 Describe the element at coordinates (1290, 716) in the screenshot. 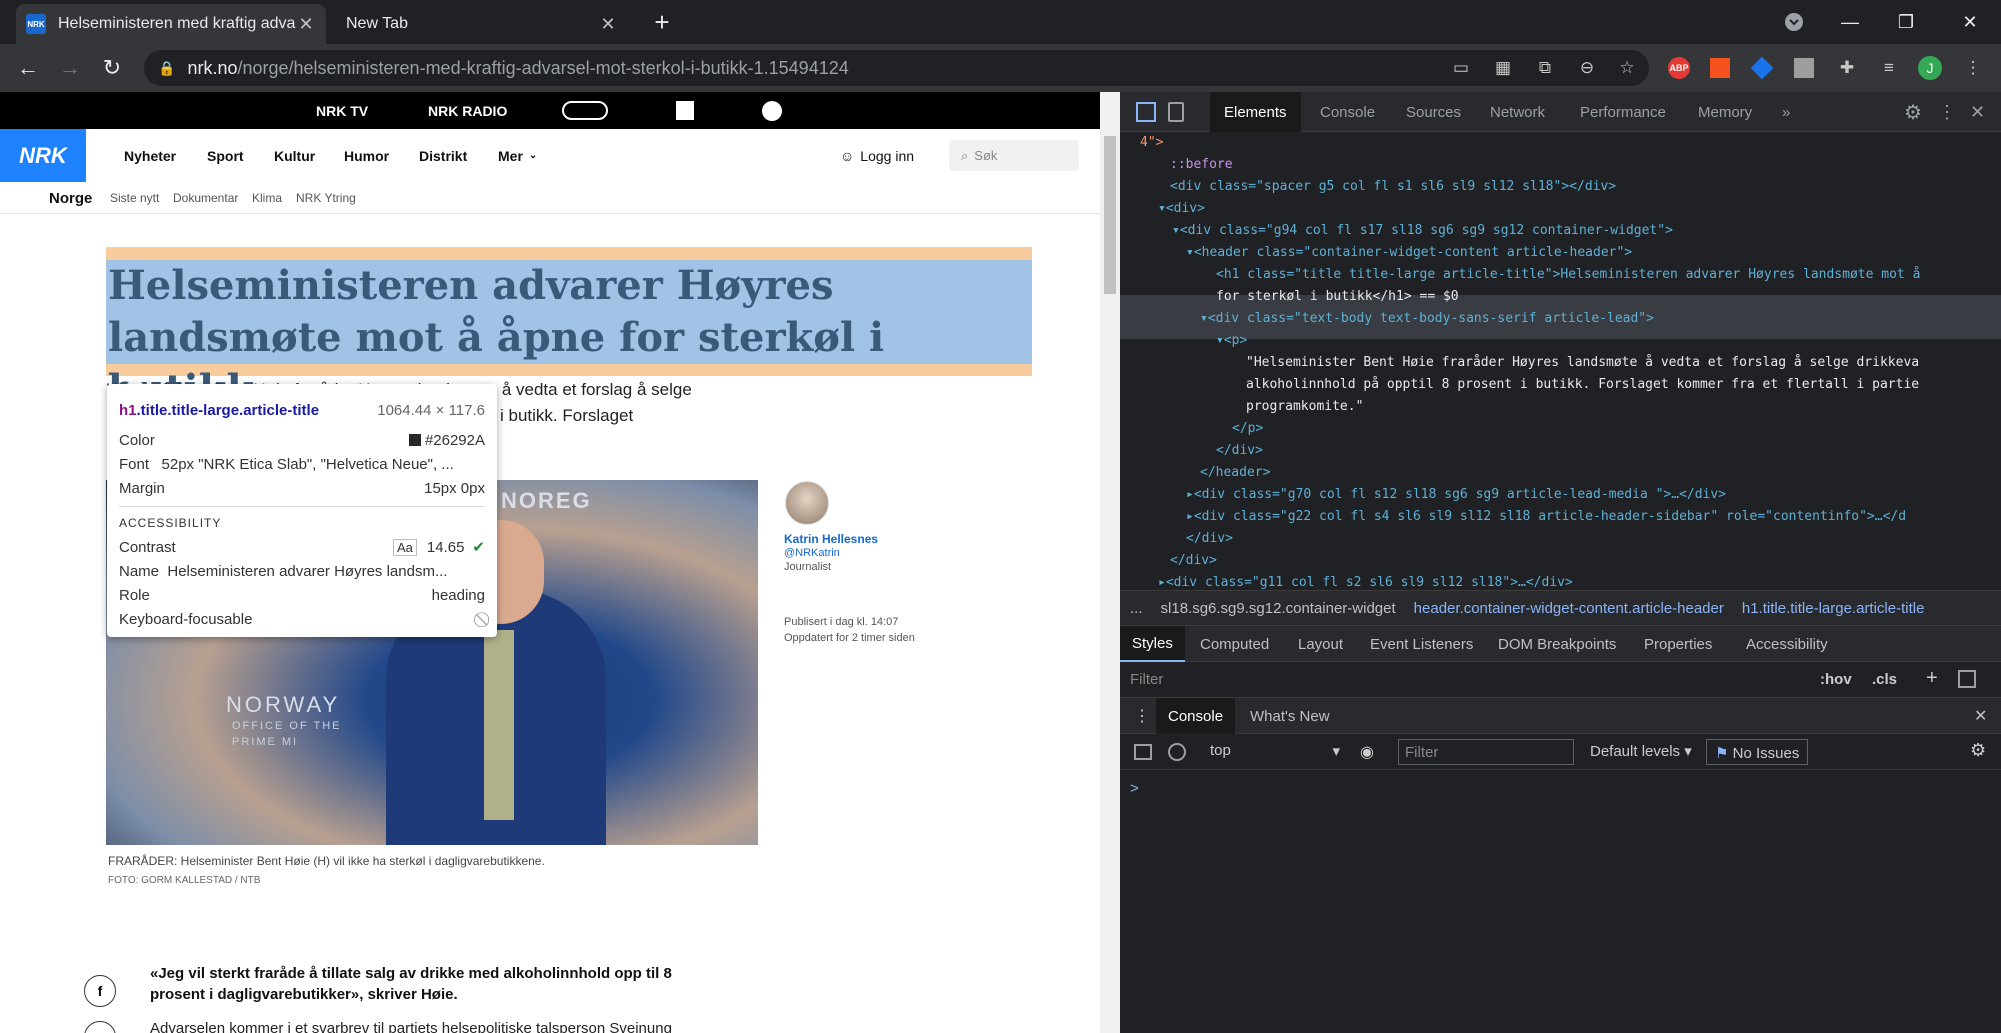

I see `drawer-tab-whats-new: What's New` at that location.